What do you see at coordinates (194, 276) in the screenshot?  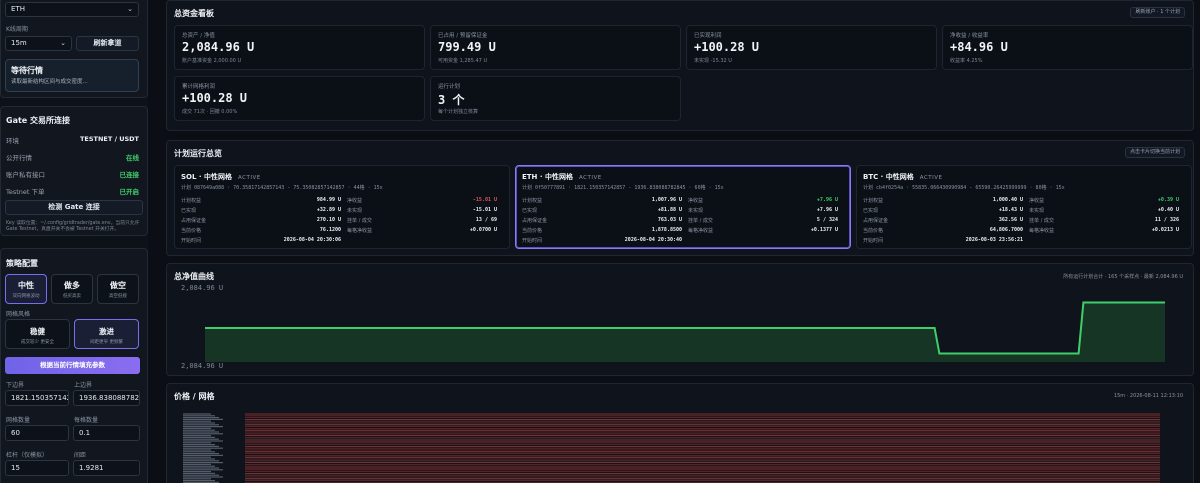 I see `equity-title: 总净值曲线` at bounding box center [194, 276].